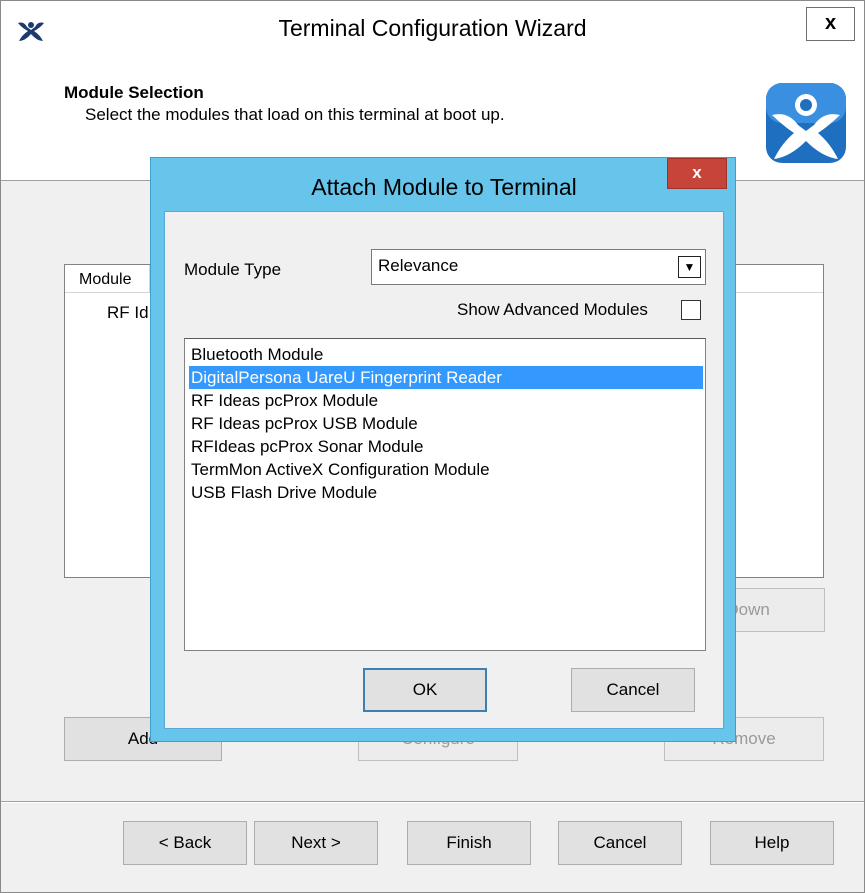 This screenshot has height=893, width=865. Describe the element at coordinates (446, 446) in the screenshot. I see `list-item: RFIdeas pcProx Sonar Module` at that location.